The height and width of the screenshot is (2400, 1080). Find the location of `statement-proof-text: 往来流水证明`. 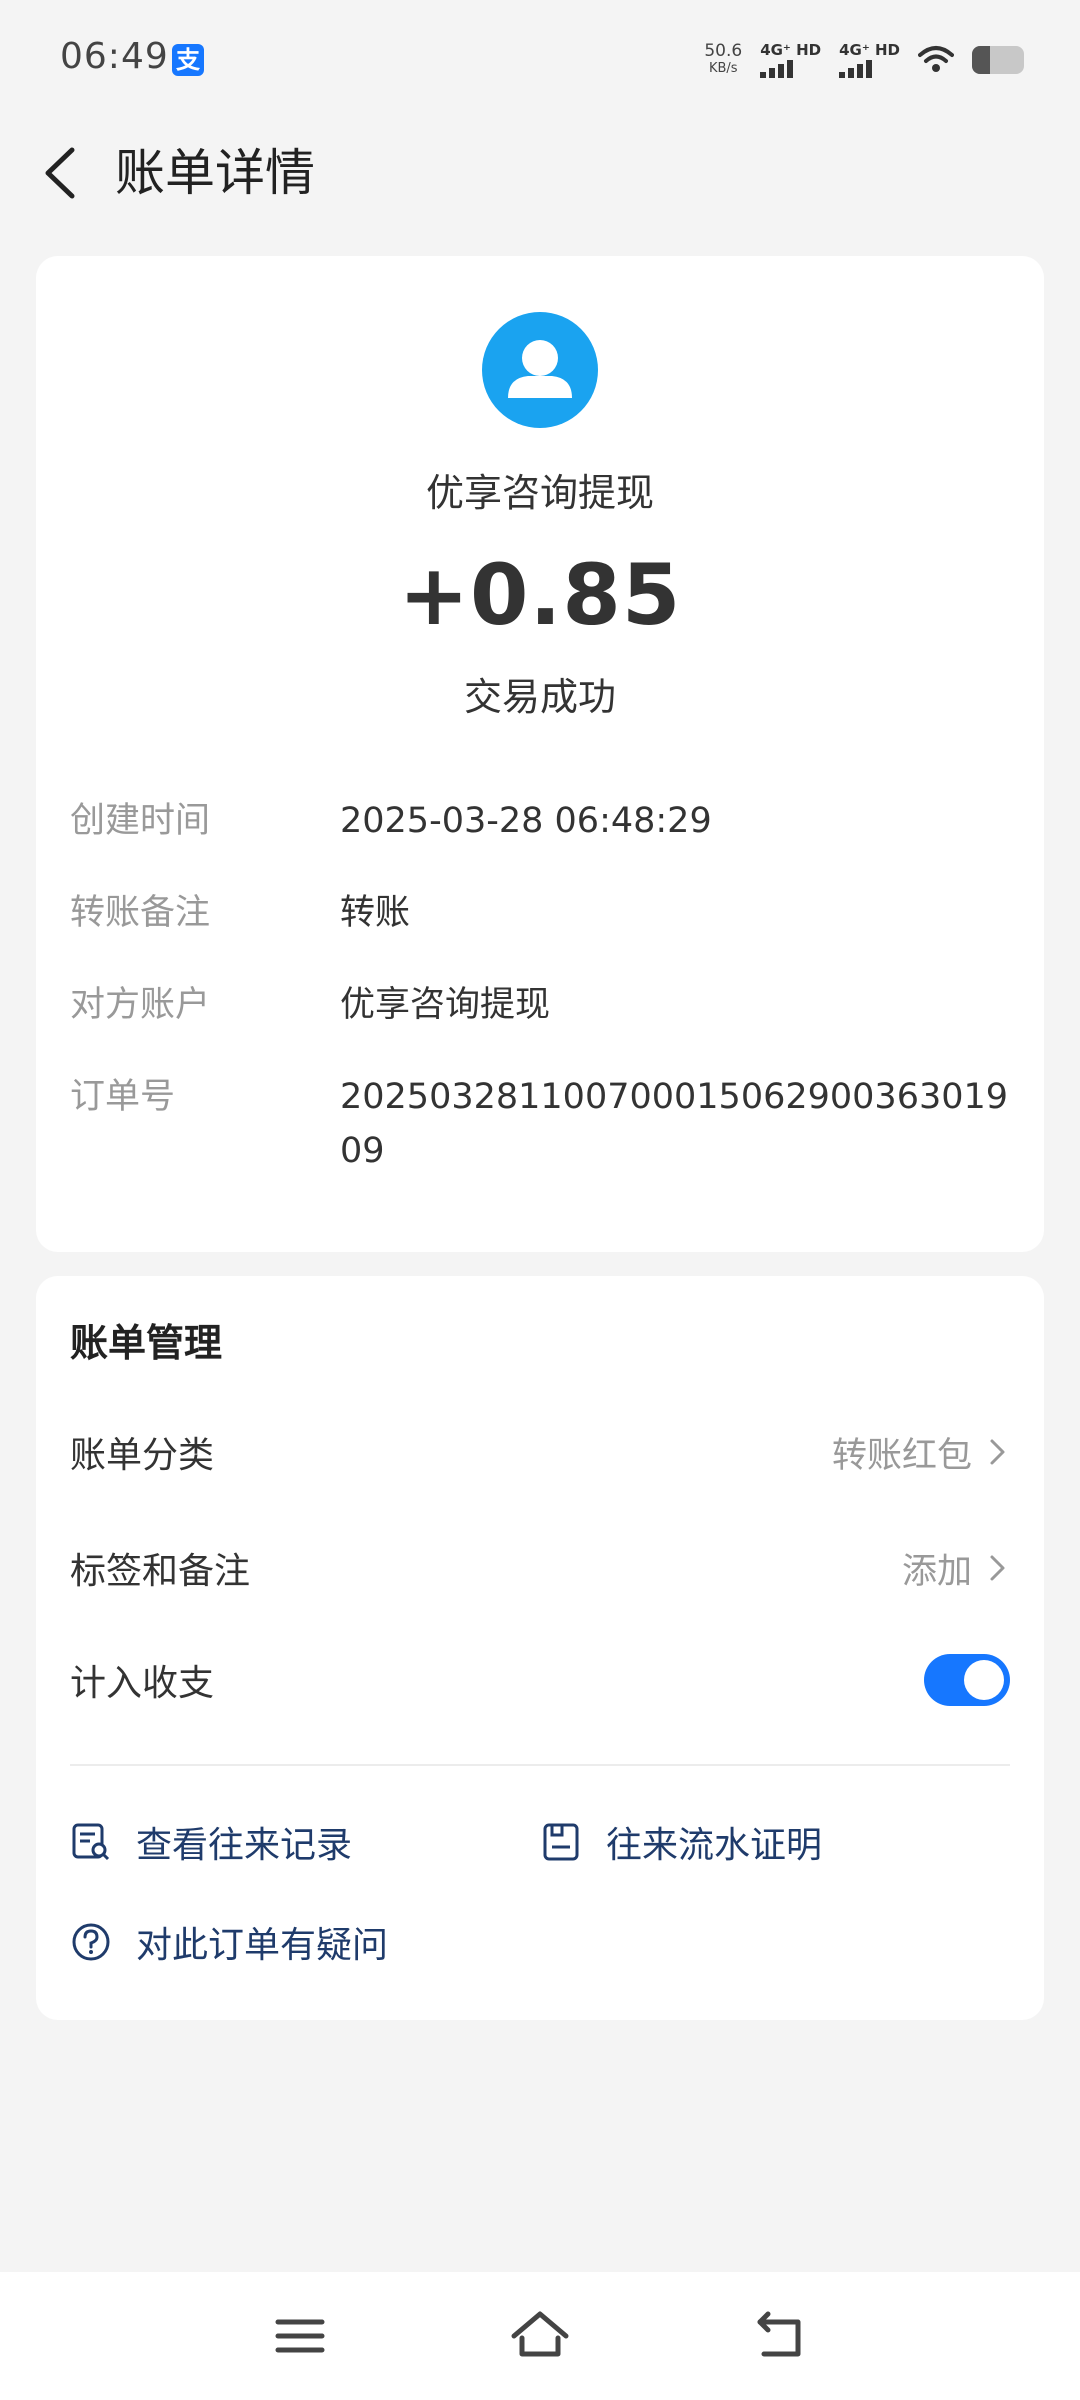

statement-proof-text: 往来流水证明 is located at coordinates (714, 1845).